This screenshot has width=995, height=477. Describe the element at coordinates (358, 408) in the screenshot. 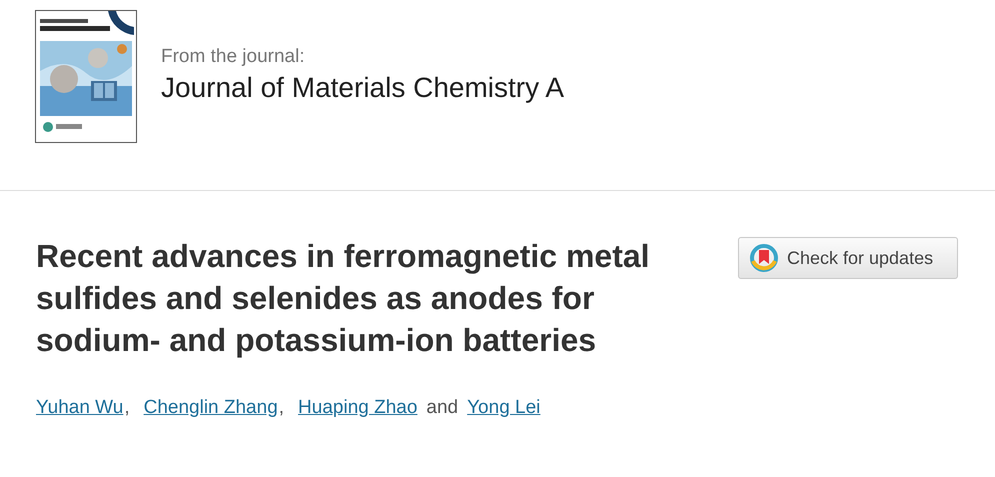

I see `author-link: Huaping Zhao` at that location.